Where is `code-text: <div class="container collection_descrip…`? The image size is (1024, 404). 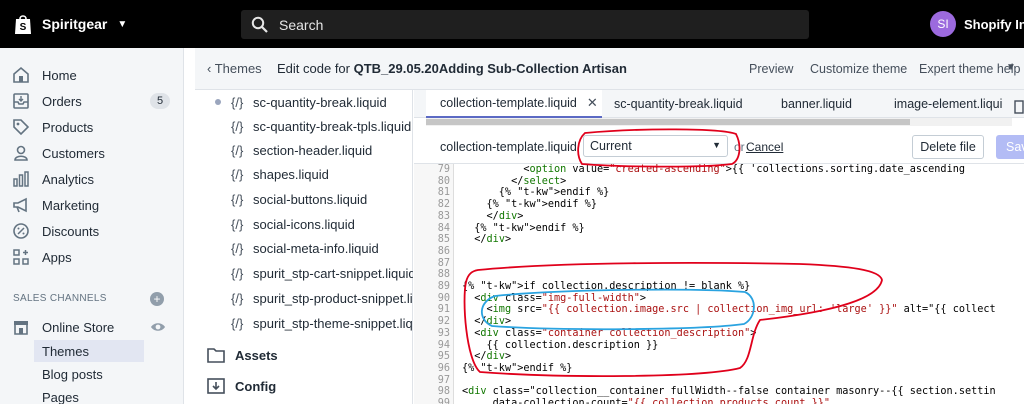
code-text: <div class="container collection_descrip… is located at coordinates (609, 333).